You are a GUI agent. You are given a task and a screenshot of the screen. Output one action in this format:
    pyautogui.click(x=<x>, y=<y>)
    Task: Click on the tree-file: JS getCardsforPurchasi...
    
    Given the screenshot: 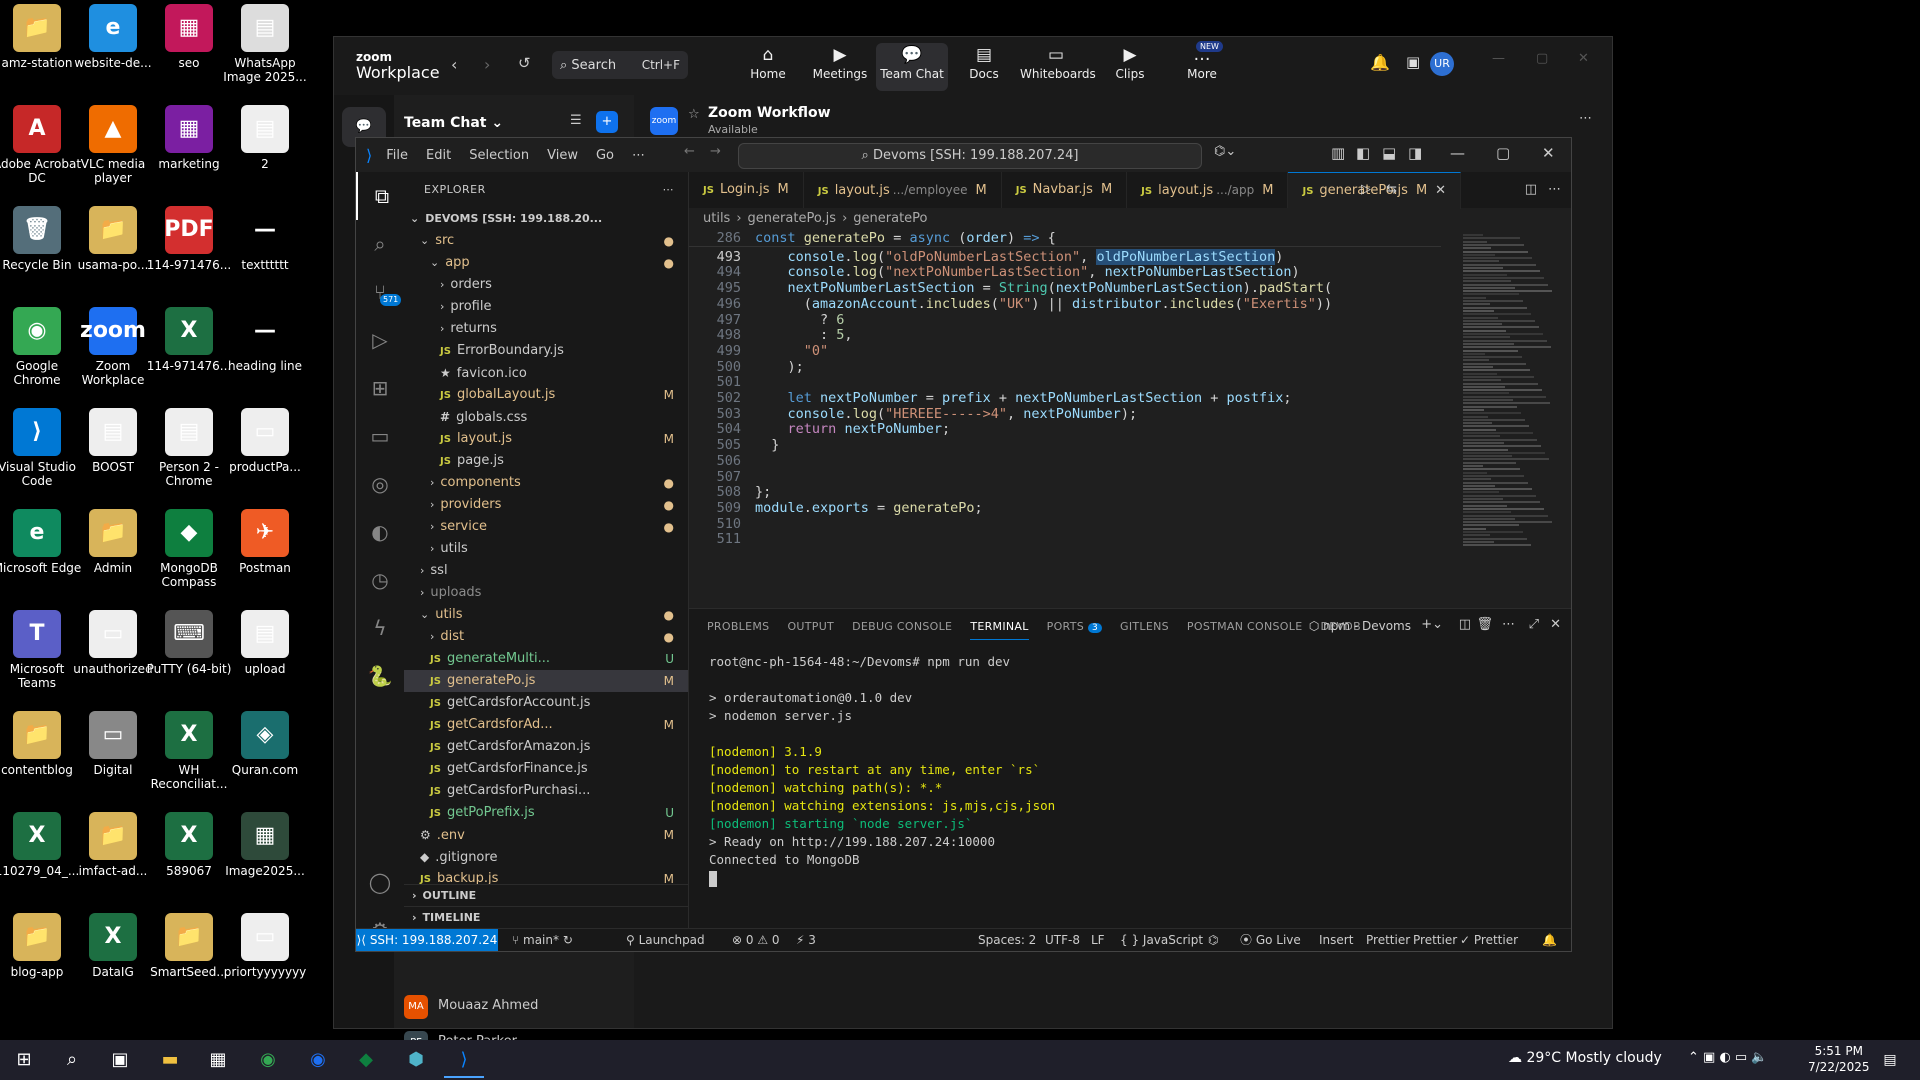 What is the action you would take?
    pyautogui.click(x=546, y=791)
    